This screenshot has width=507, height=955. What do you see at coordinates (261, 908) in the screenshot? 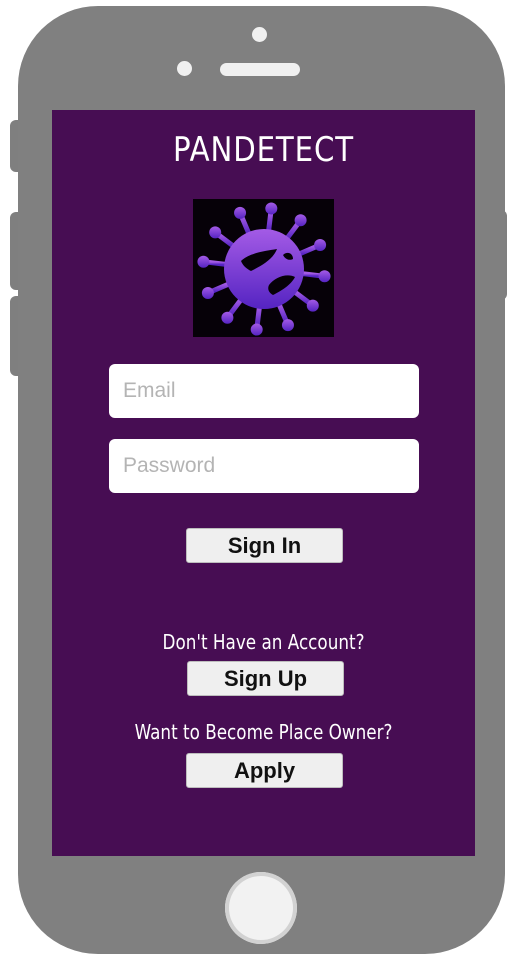
I see `home-button` at bounding box center [261, 908].